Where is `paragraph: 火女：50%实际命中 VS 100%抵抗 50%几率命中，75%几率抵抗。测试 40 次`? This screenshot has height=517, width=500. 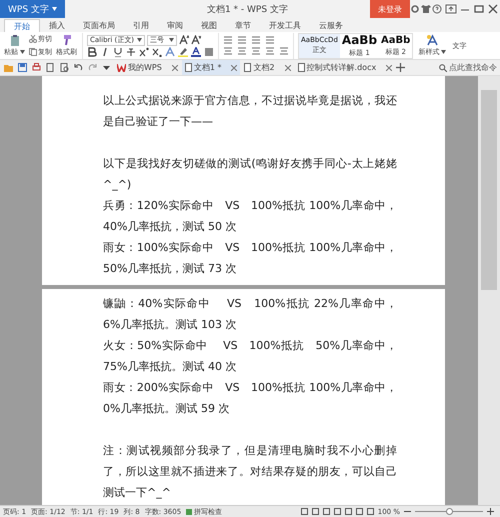
paragraph: 火女：50%实际命中 VS 100%抵抗 50%几率命中，75%几率抵抗。测试 40 次 is located at coordinates (250, 356).